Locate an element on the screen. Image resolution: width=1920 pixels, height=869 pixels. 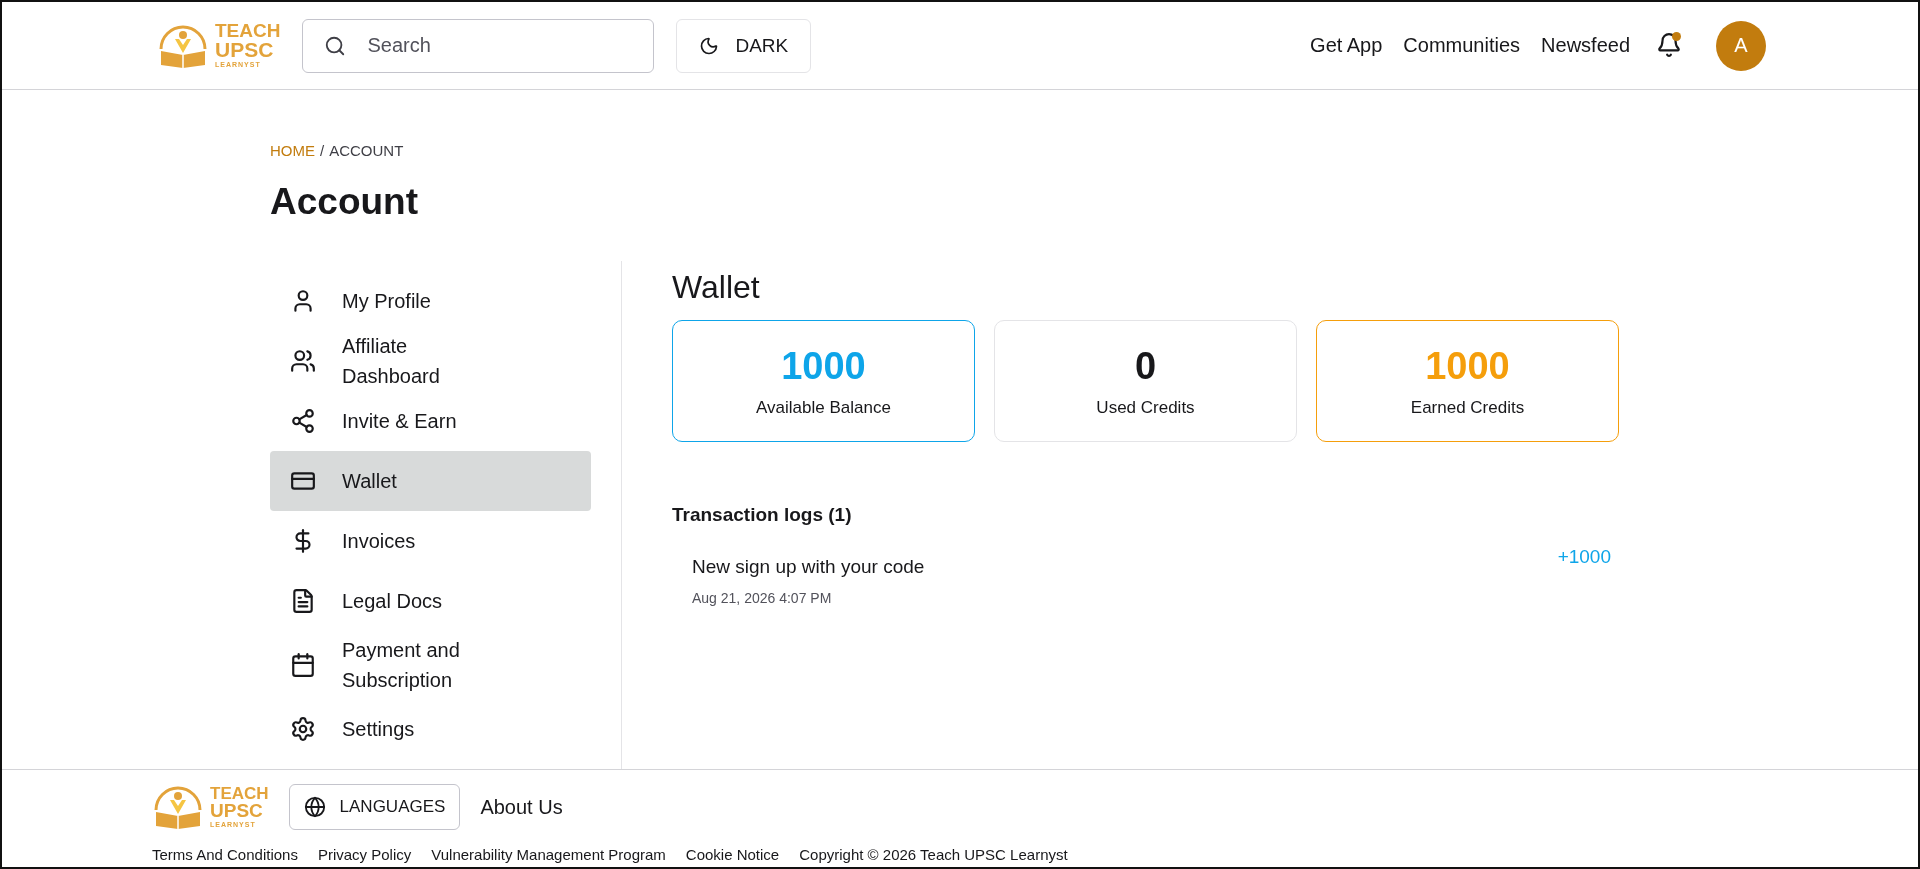
transaction-description: New sign up with your code is located at coordinates (808, 567).